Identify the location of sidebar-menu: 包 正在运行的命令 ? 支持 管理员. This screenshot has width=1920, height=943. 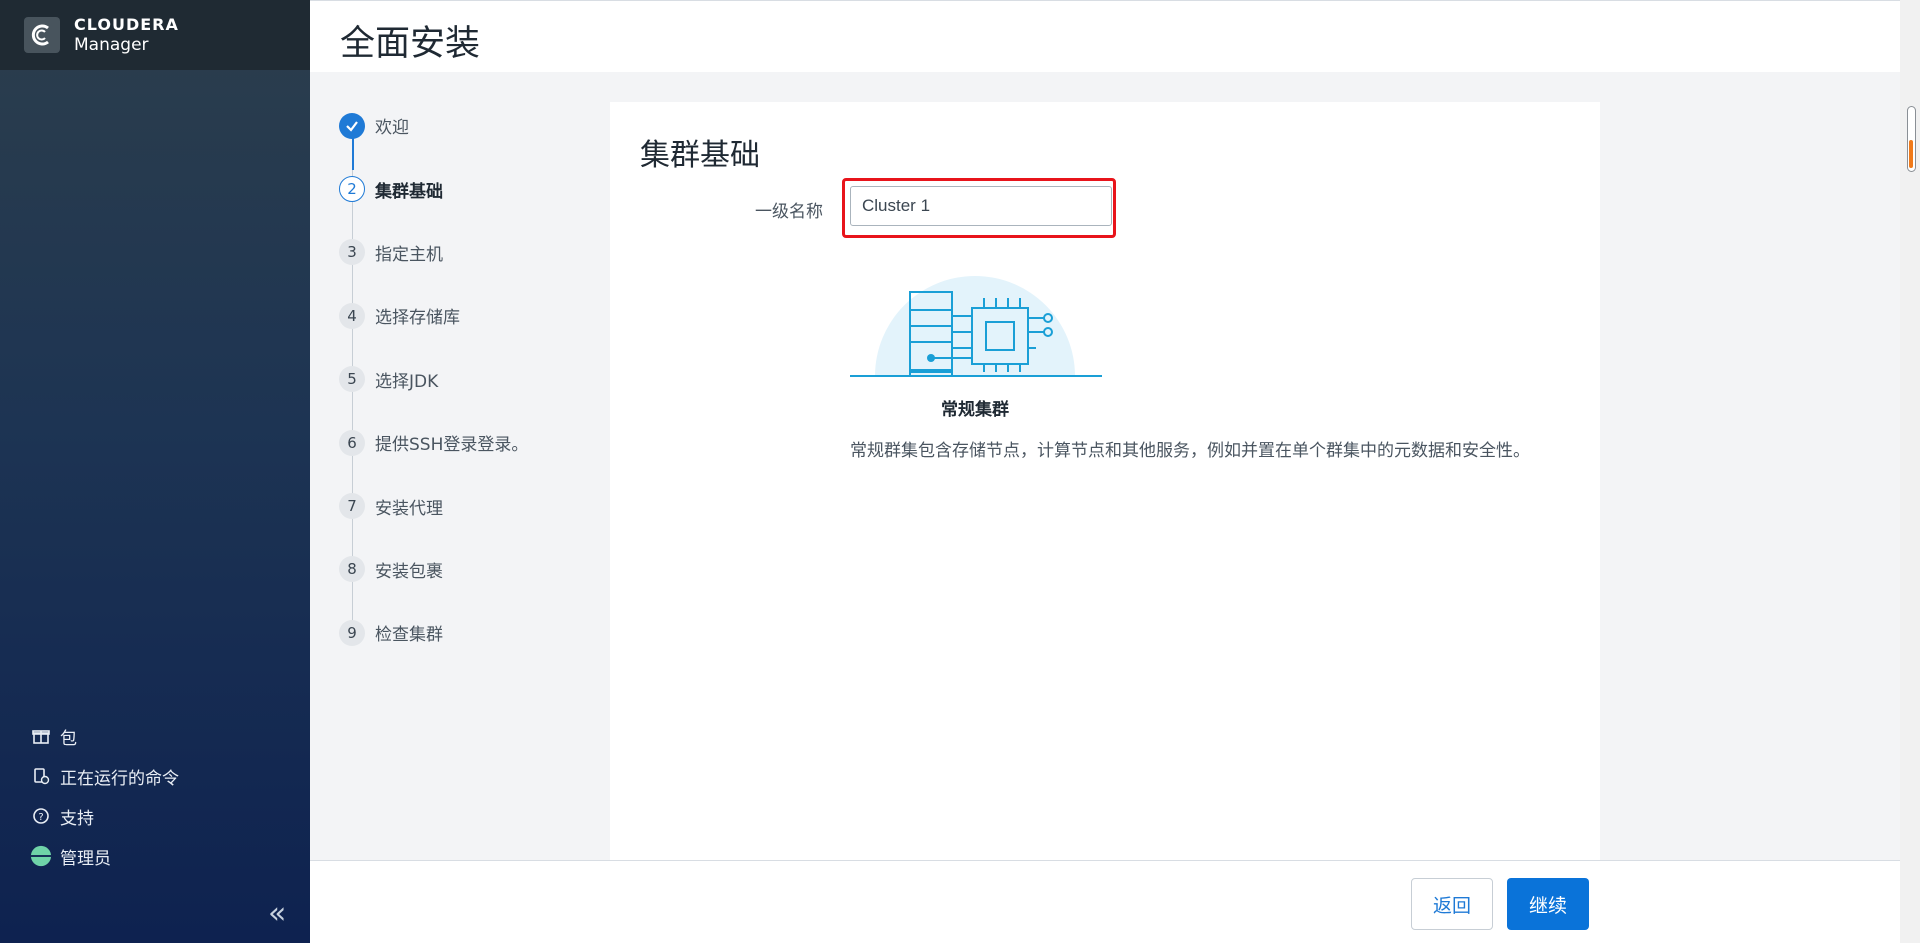
(104, 796).